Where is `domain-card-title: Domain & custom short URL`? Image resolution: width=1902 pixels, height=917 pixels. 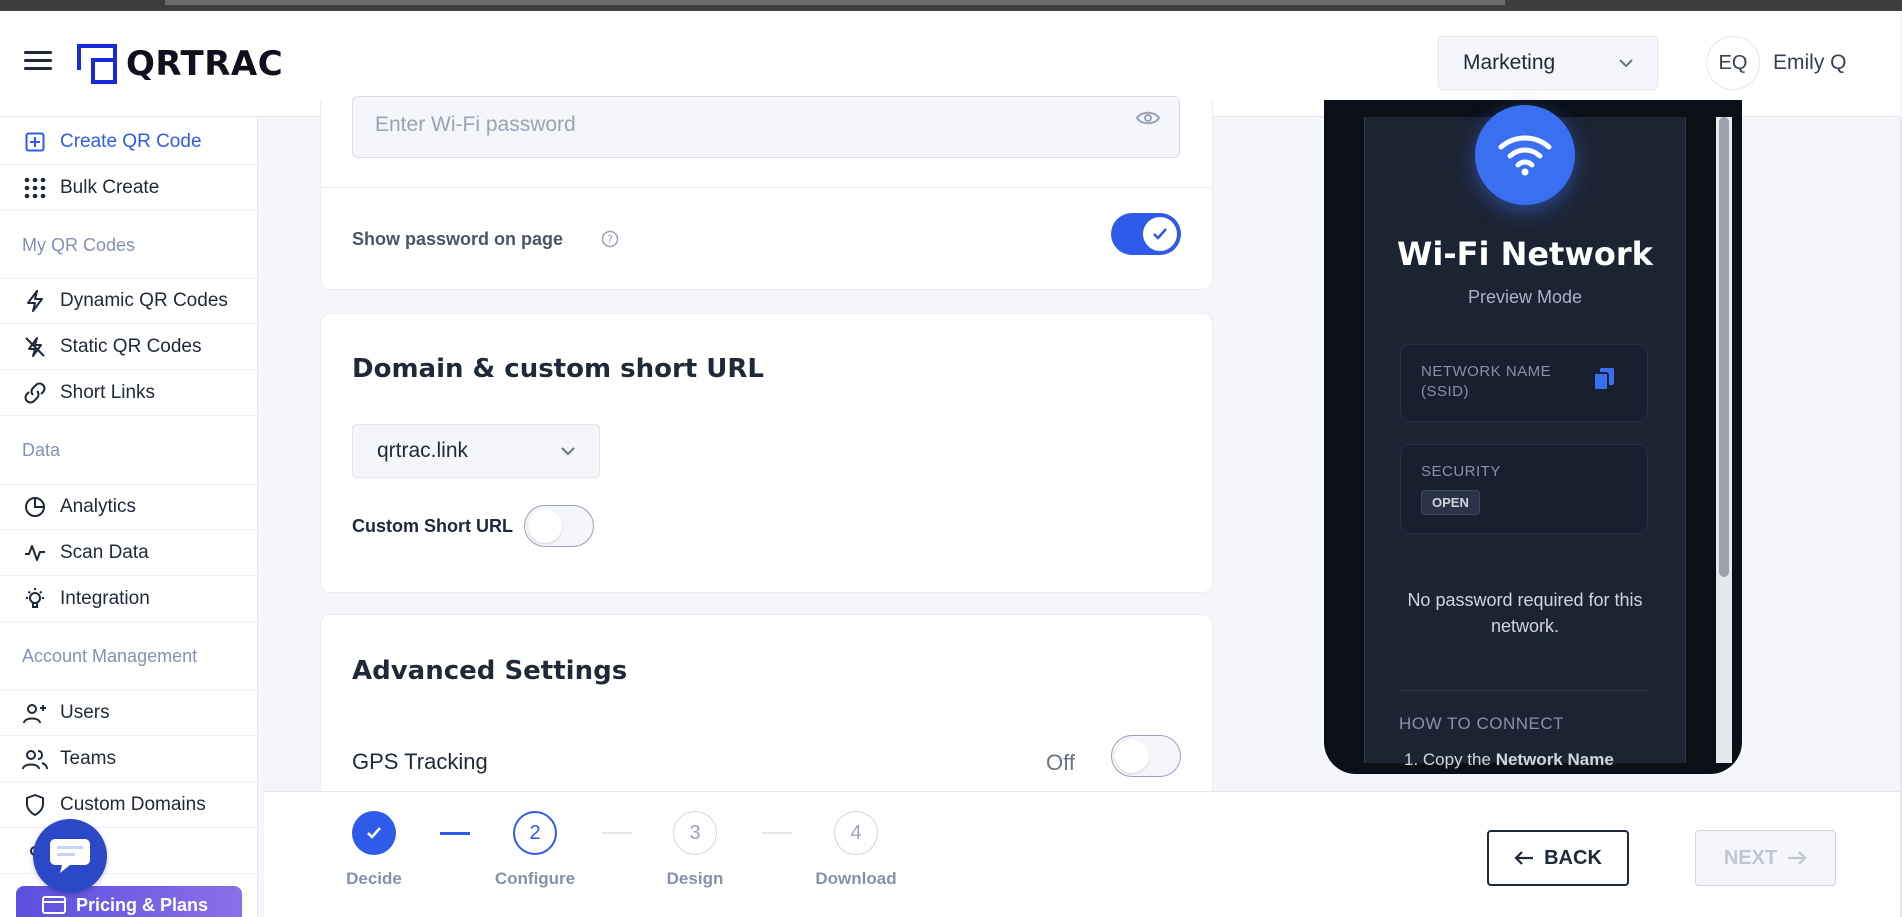
domain-card-title: Domain & custom short URL is located at coordinates (558, 369).